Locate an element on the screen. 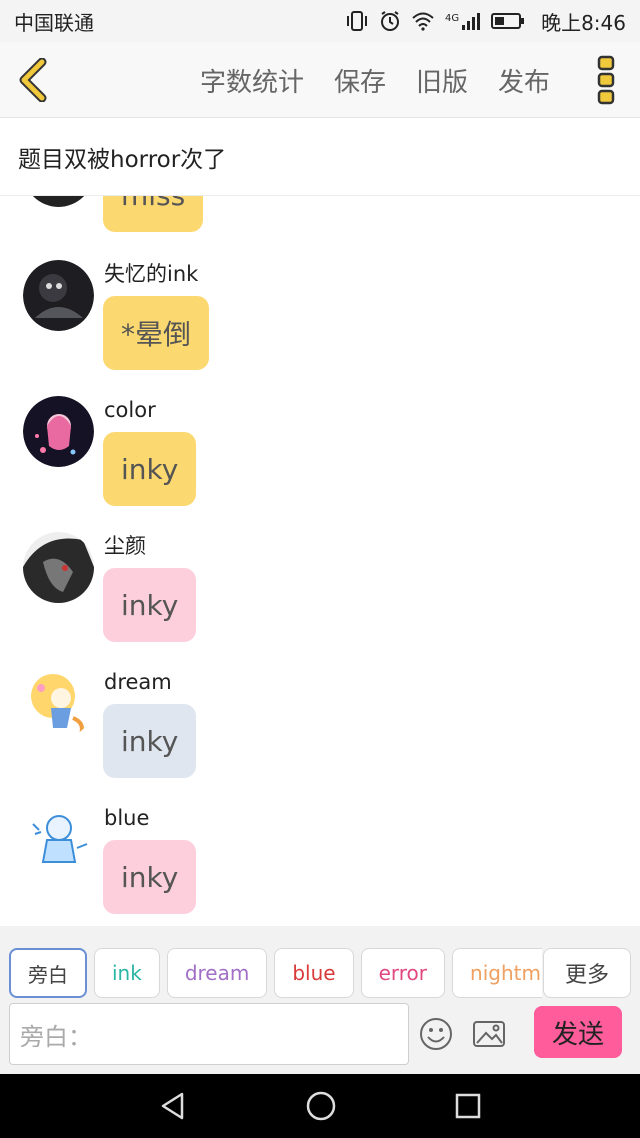 This screenshot has width=640, height=1138. system-nav-bar is located at coordinates (320, 1106).